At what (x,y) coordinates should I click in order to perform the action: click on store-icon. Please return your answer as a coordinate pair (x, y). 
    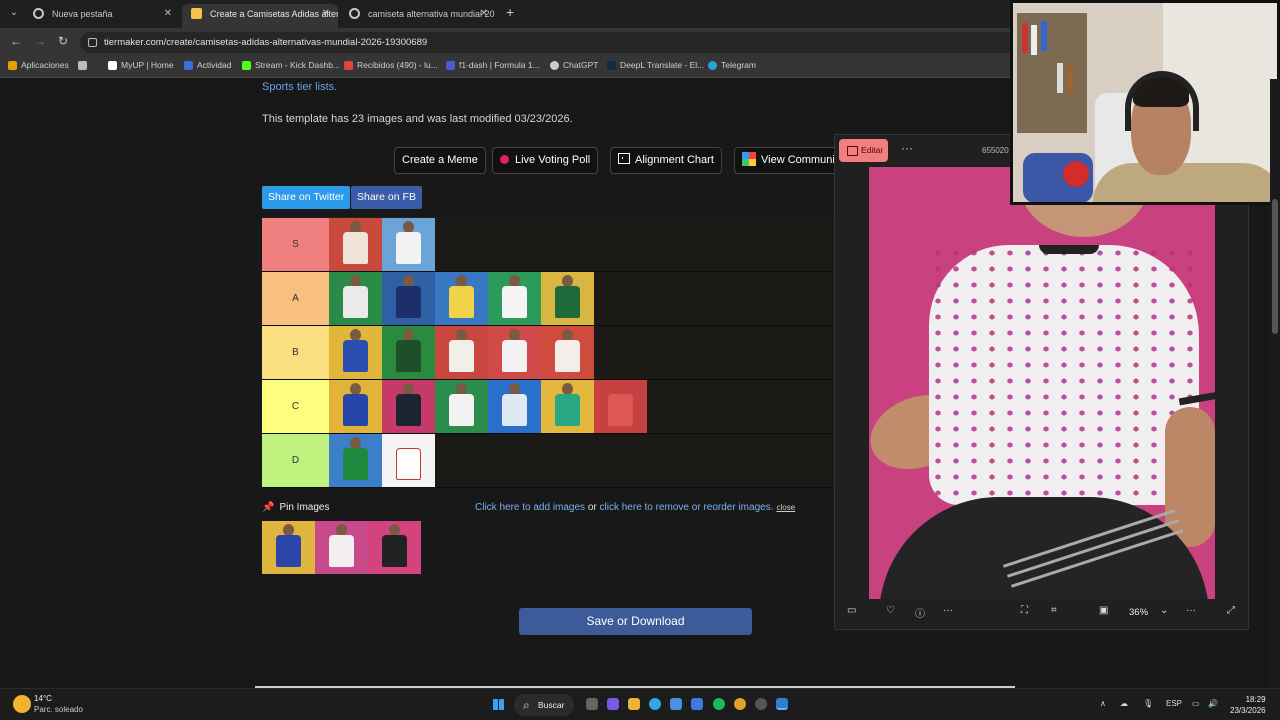
    Looking at the image, I should click on (676, 704).